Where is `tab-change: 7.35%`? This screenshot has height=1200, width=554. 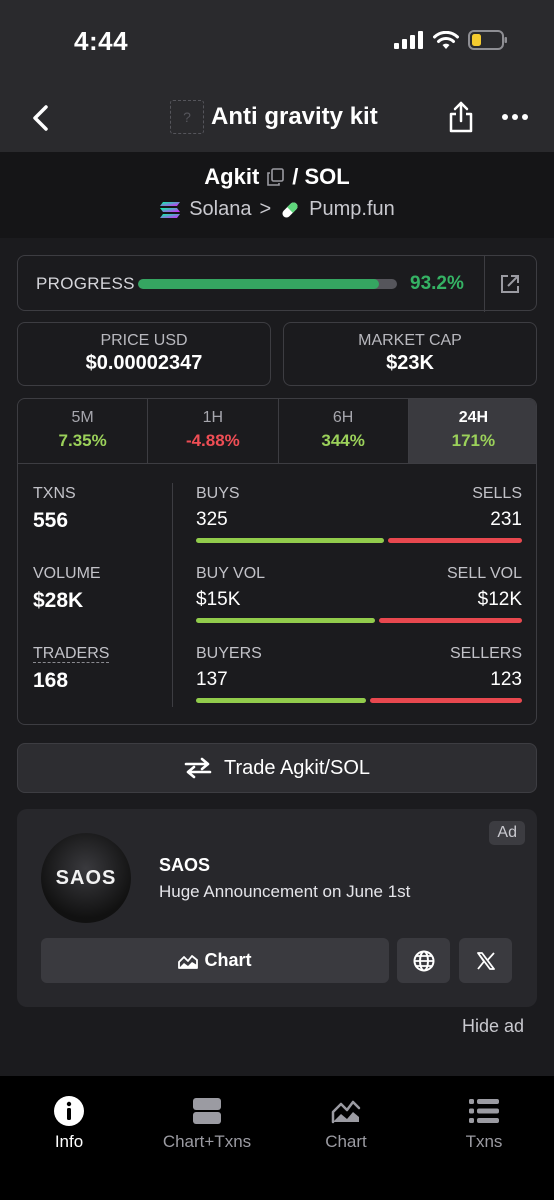
tab-change: 7.35% is located at coordinates (82, 440).